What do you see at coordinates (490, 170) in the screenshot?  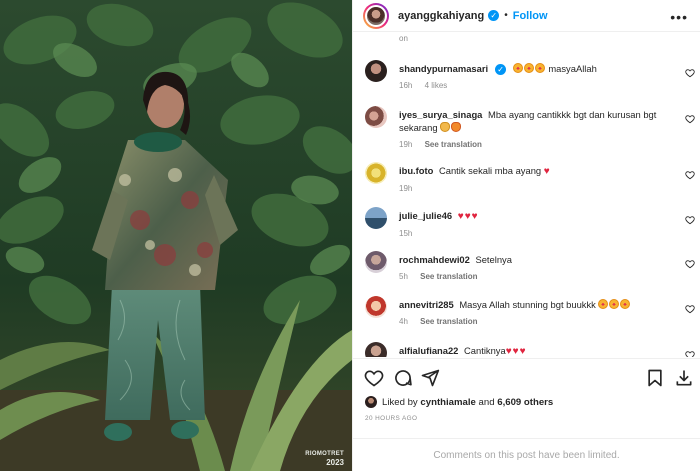 I see `comment-text: Cantik sekali mba ayang` at bounding box center [490, 170].